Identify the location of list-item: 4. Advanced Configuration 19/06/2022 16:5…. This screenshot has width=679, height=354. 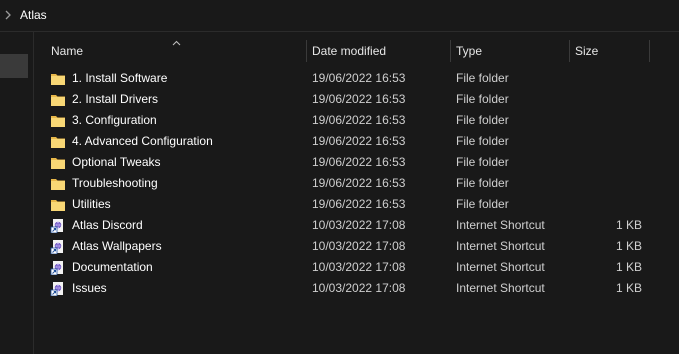
(356, 141).